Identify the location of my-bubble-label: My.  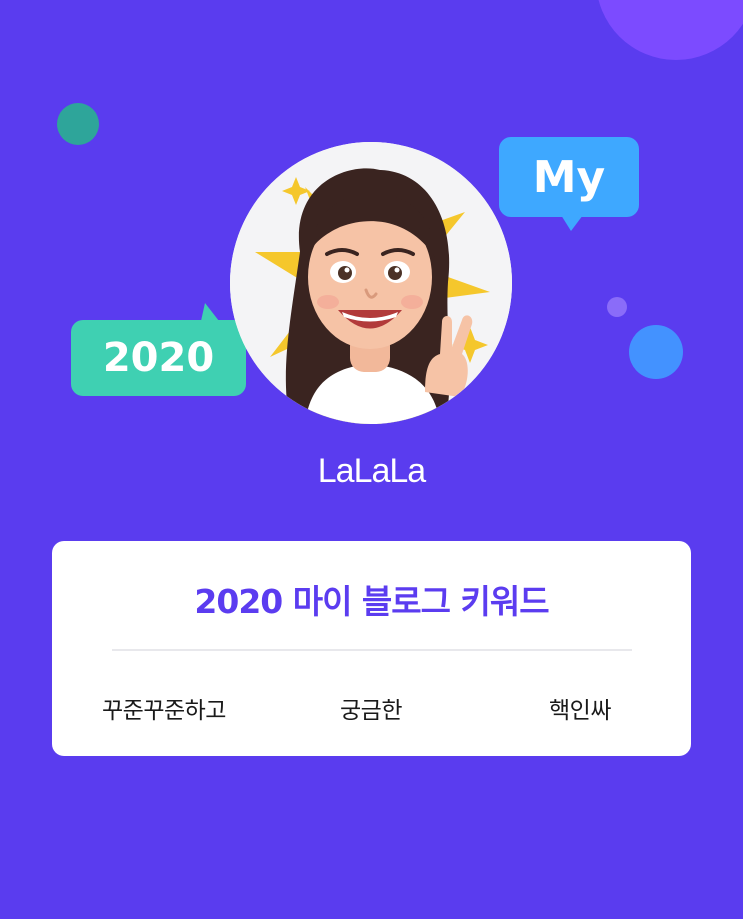
(569, 177).